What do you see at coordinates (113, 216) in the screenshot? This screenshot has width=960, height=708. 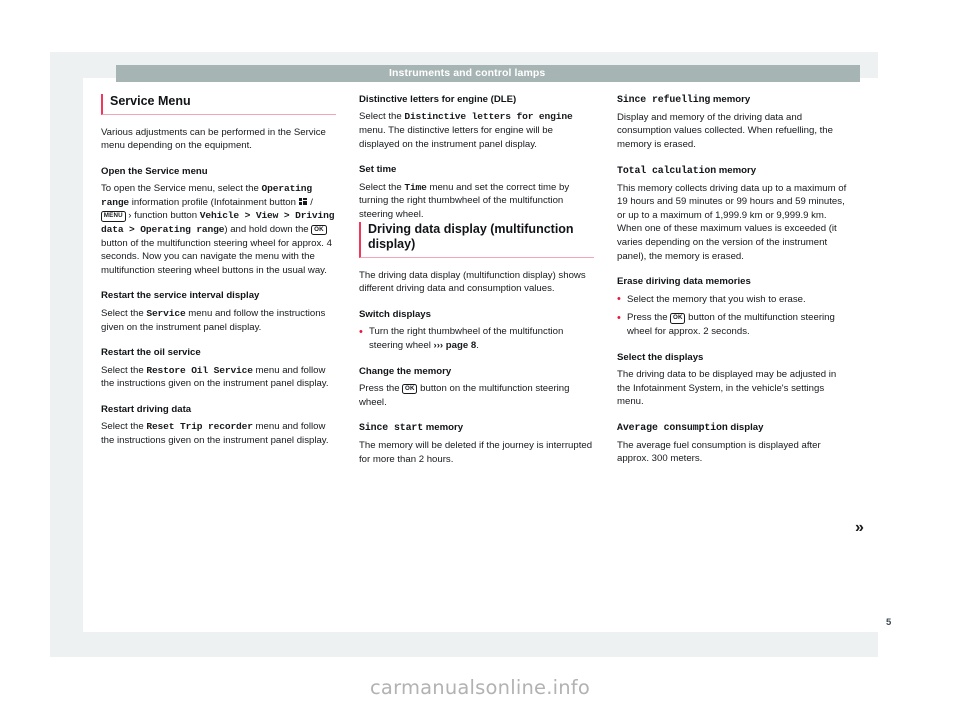 I see `menu-button-icon: MENU` at bounding box center [113, 216].